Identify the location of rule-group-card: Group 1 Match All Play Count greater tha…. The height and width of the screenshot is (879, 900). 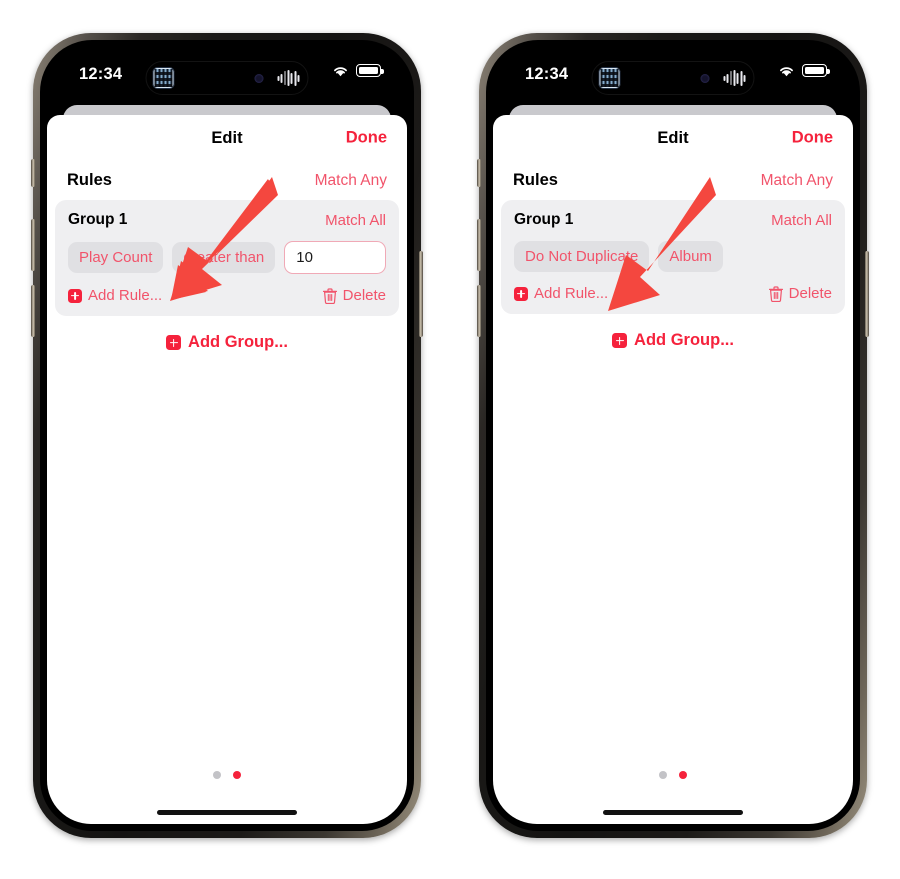
(227, 258).